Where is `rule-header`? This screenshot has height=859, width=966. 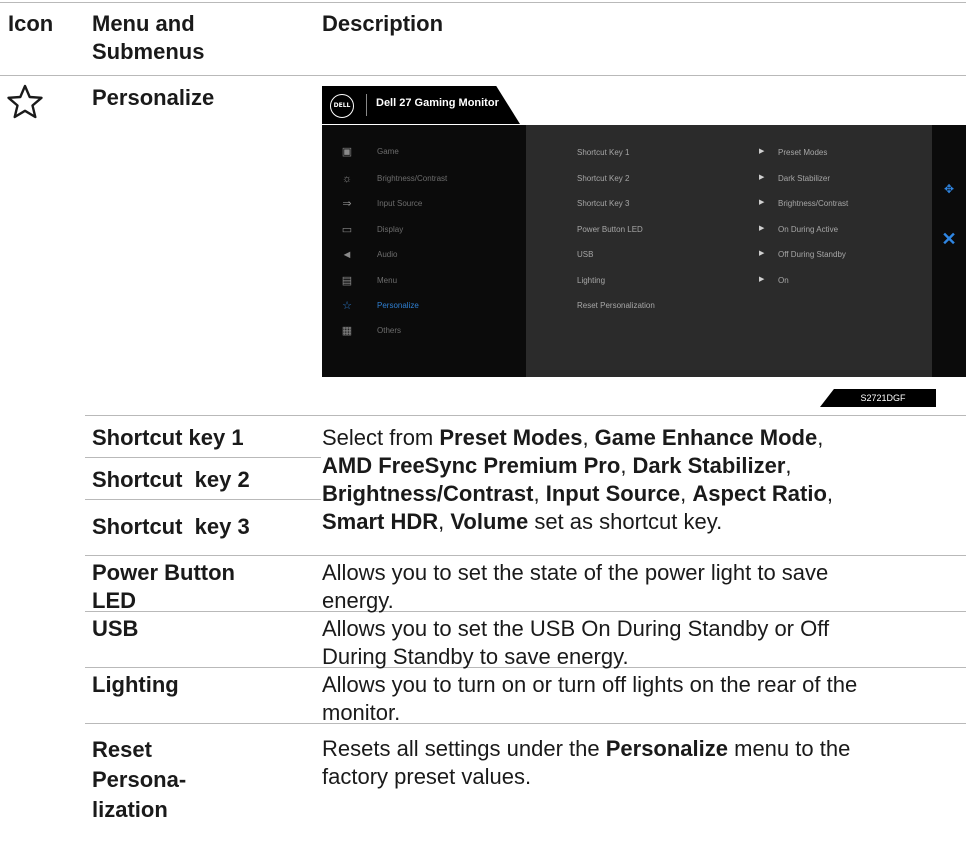 rule-header is located at coordinates (483, 75).